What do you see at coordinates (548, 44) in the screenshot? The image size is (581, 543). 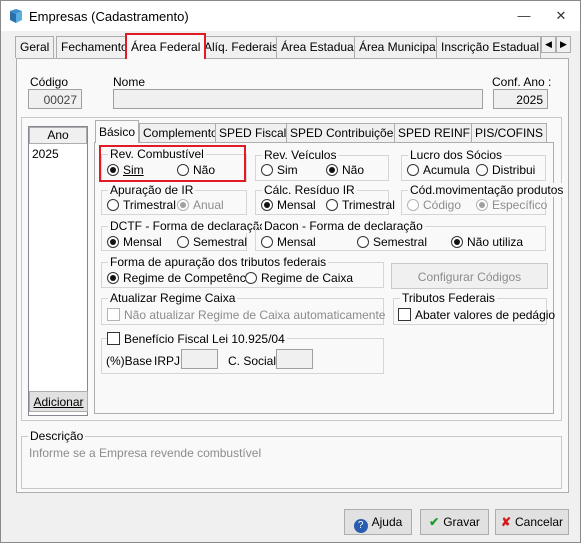 I see `tabs-scroll-left-icon: ◀` at bounding box center [548, 44].